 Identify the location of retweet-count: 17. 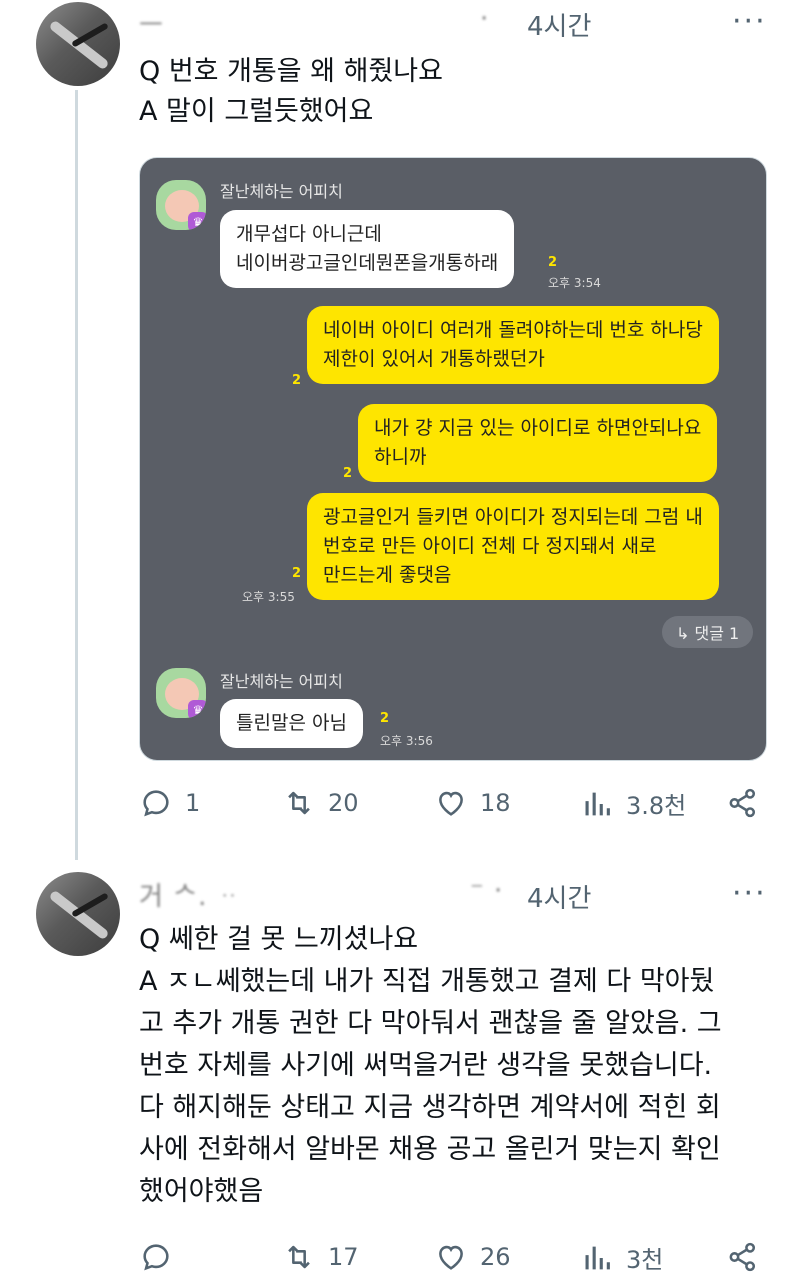
(343, 1257).